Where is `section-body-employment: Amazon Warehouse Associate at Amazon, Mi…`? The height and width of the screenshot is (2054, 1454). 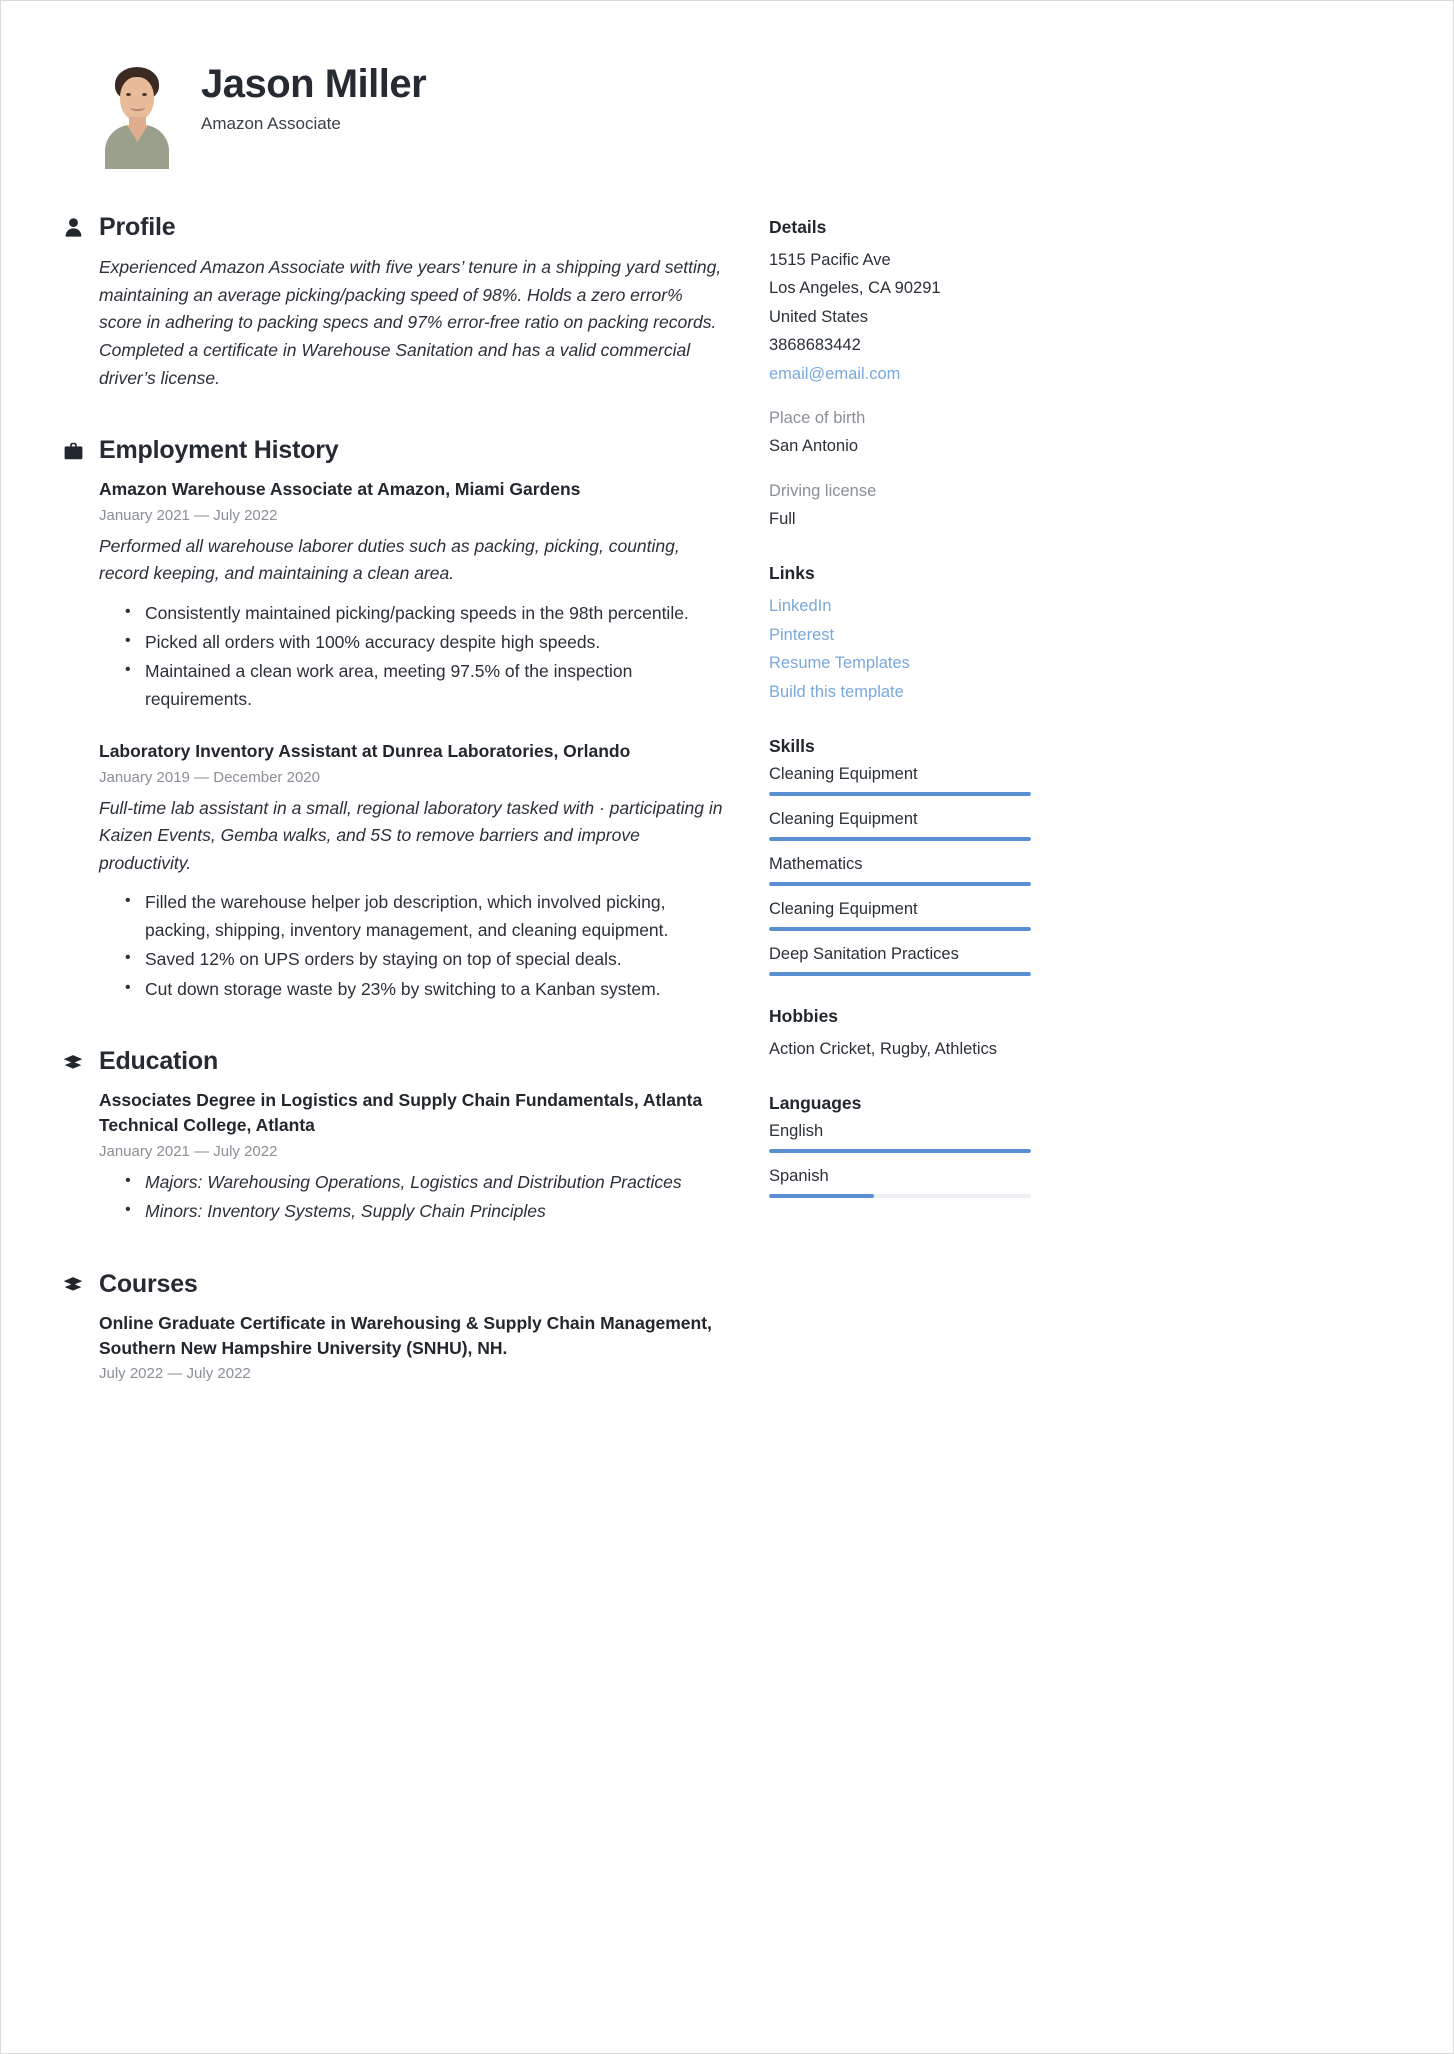
section-body-employment: Amazon Warehouse Associate at Amazon, Mi… is located at coordinates (393, 740).